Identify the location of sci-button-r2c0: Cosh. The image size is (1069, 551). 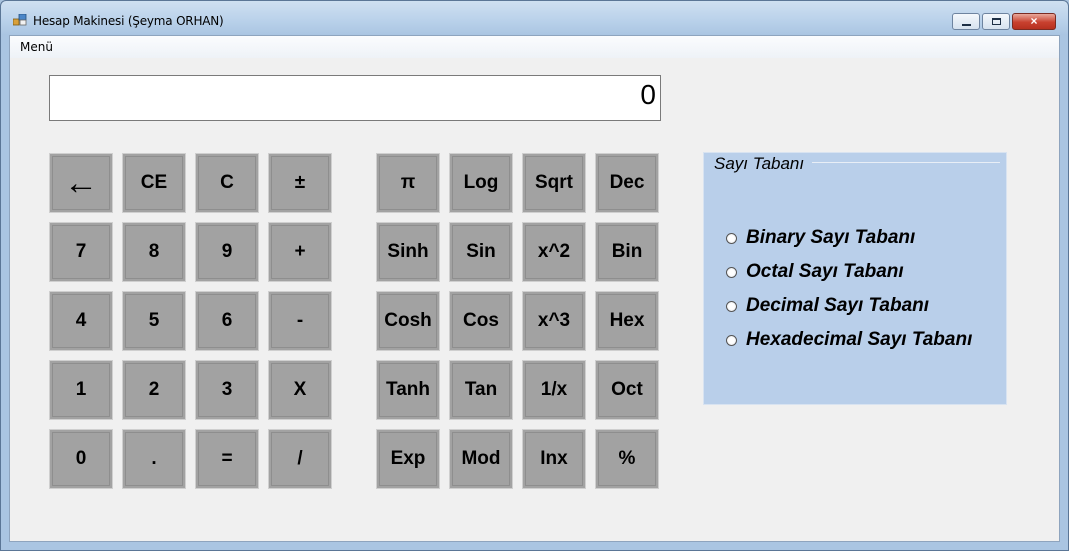
(408, 321).